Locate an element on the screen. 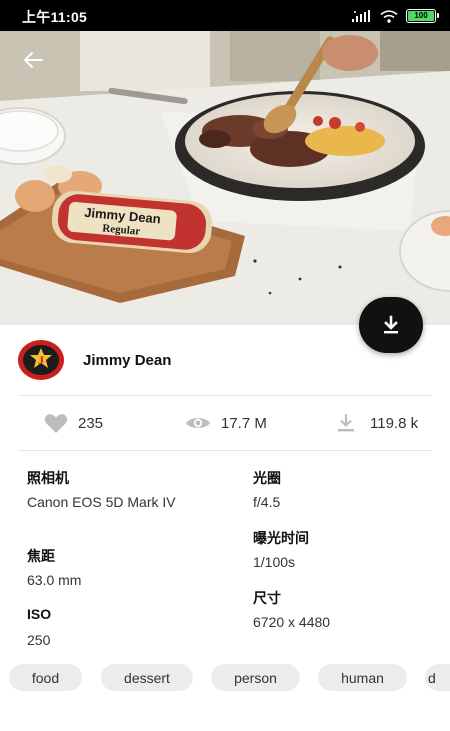 This screenshot has width=450, height=731. iso-value: 250 is located at coordinates (39, 640).